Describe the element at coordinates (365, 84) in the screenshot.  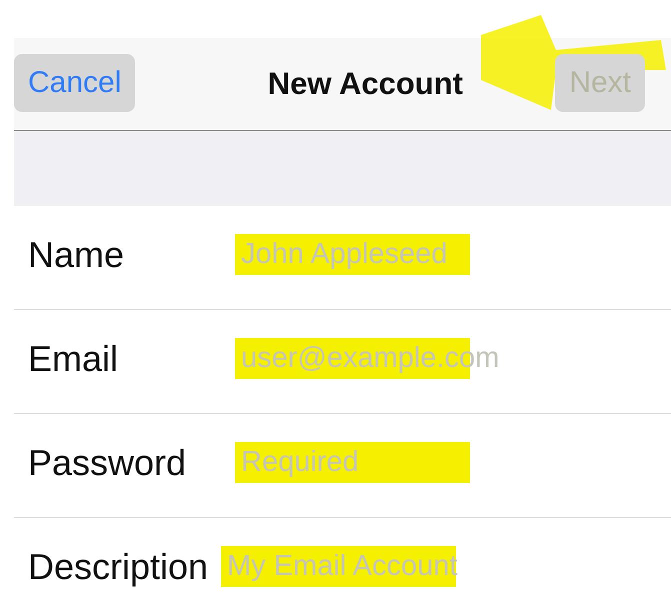
I see `screen-title: New Account` at that location.